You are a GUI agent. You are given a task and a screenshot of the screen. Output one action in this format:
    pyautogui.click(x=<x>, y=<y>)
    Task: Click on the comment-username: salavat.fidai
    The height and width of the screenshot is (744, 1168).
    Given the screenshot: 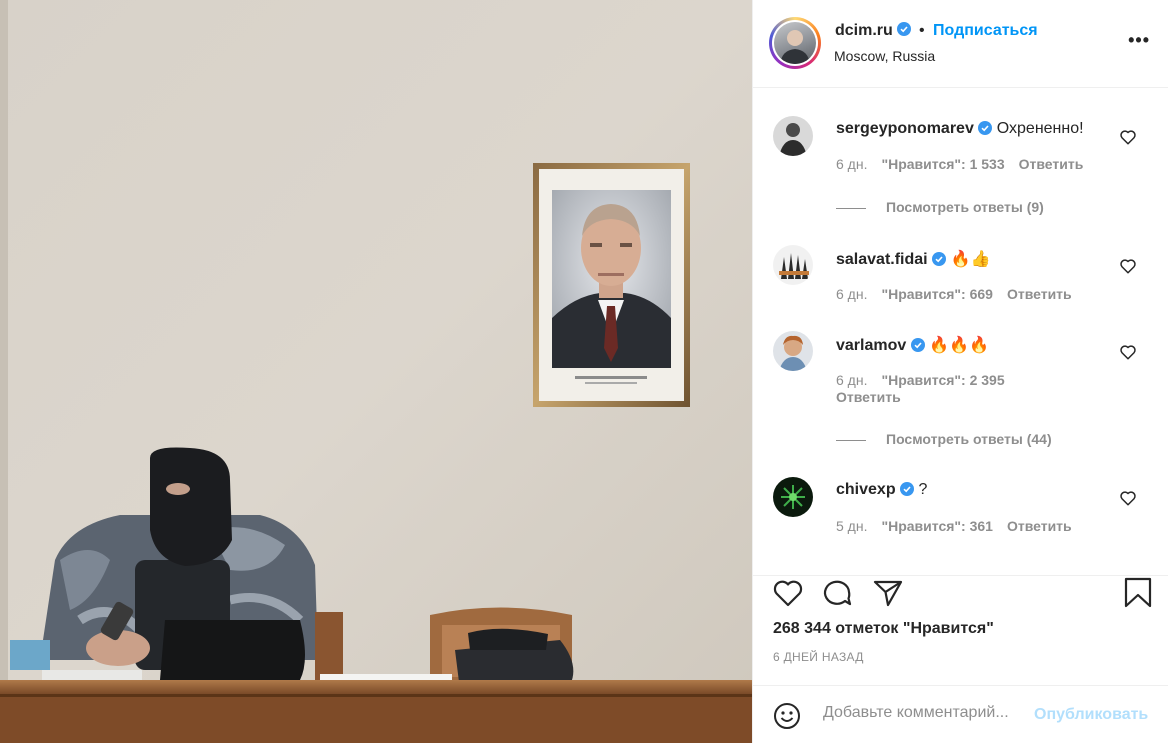 What is the action you would take?
    pyautogui.click(x=882, y=259)
    